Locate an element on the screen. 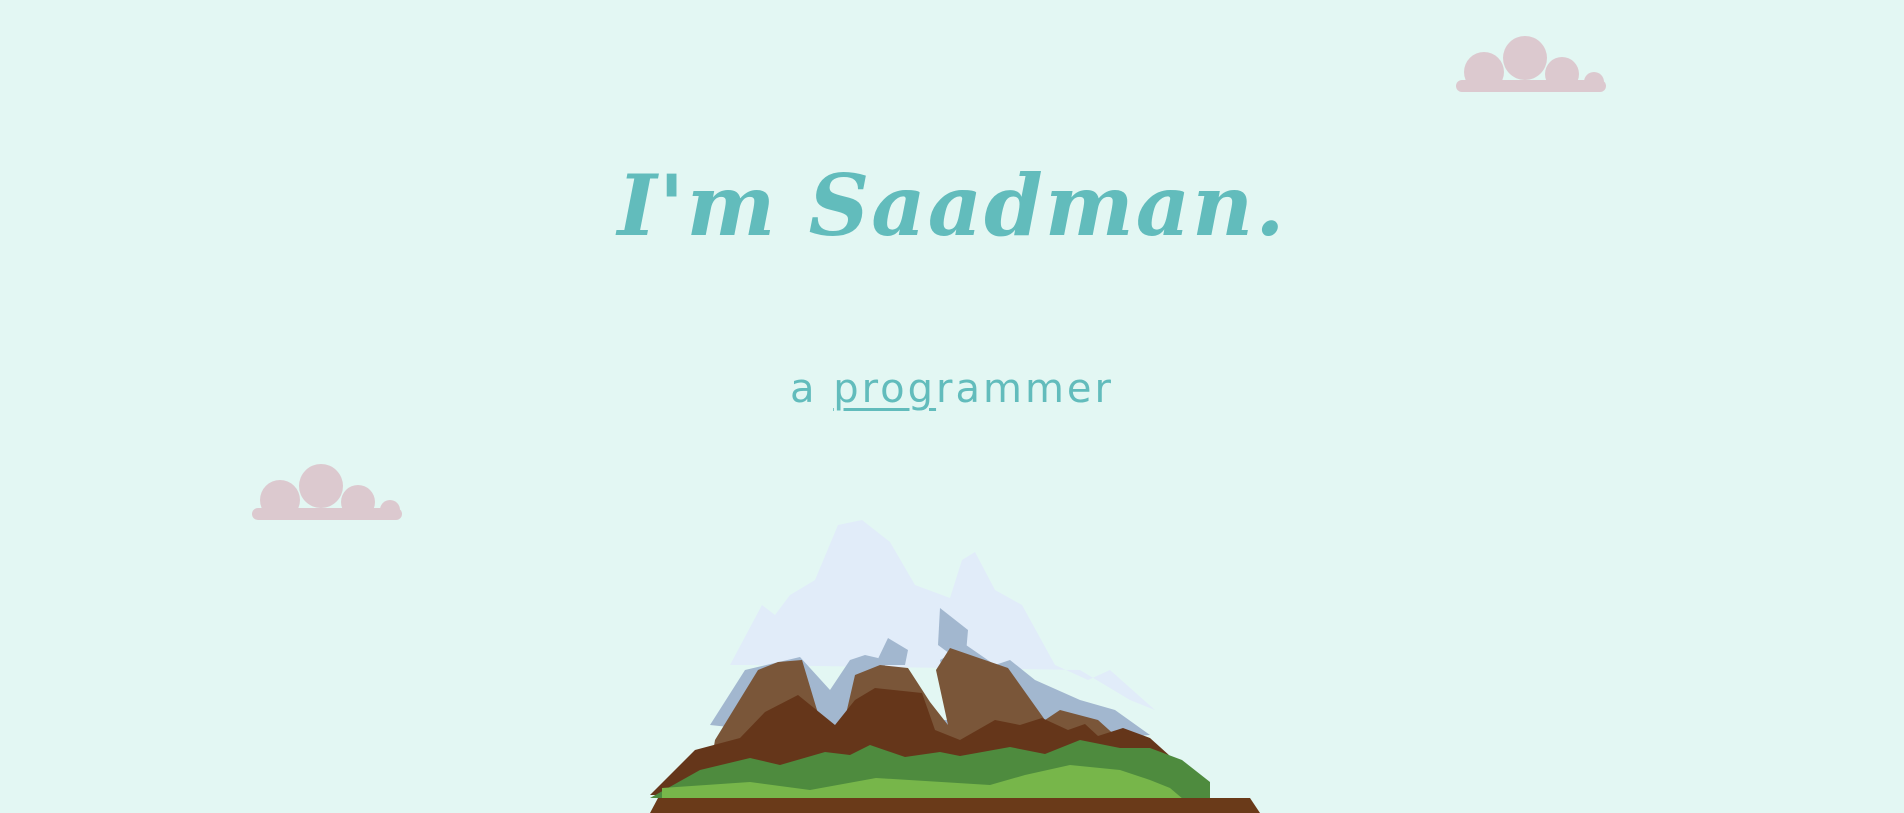  subtitle-typed: prog is located at coordinates (885, 389).